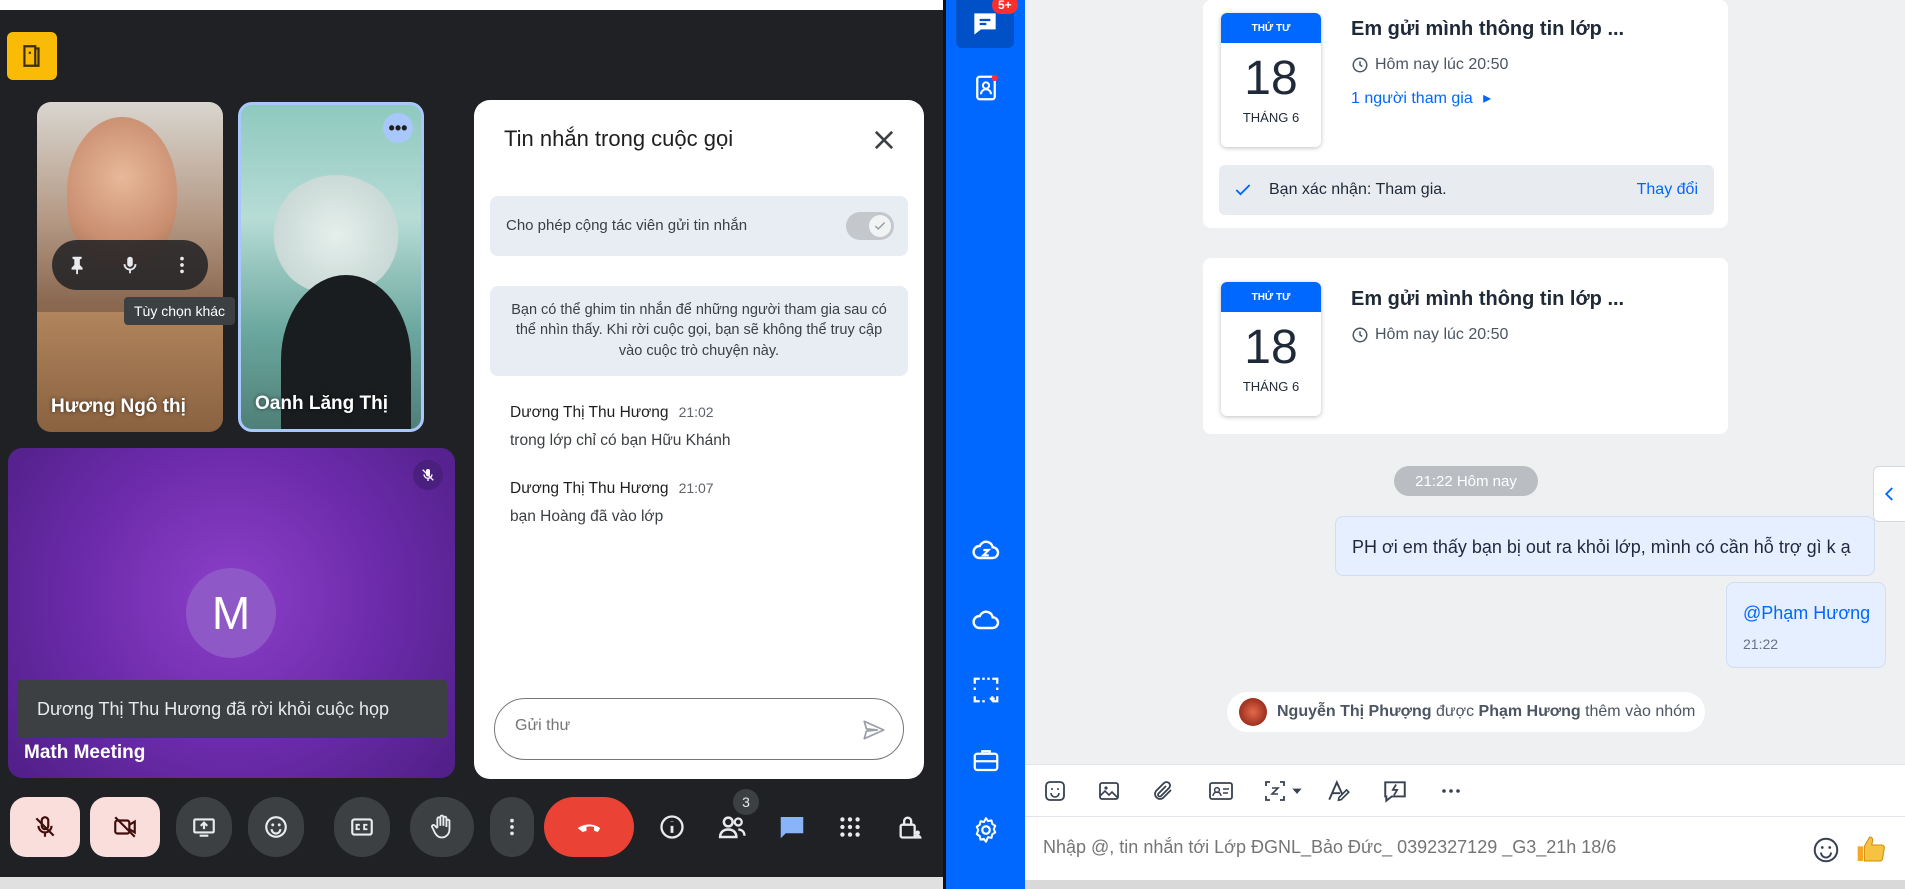  I want to click on image-button, so click(1109, 791).